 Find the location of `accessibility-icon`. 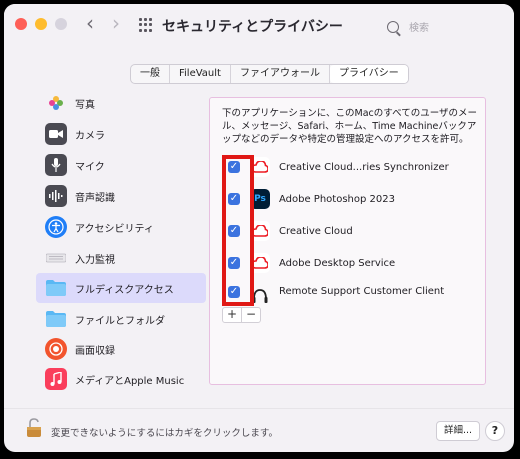

accessibility-icon is located at coordinates (56, 227).